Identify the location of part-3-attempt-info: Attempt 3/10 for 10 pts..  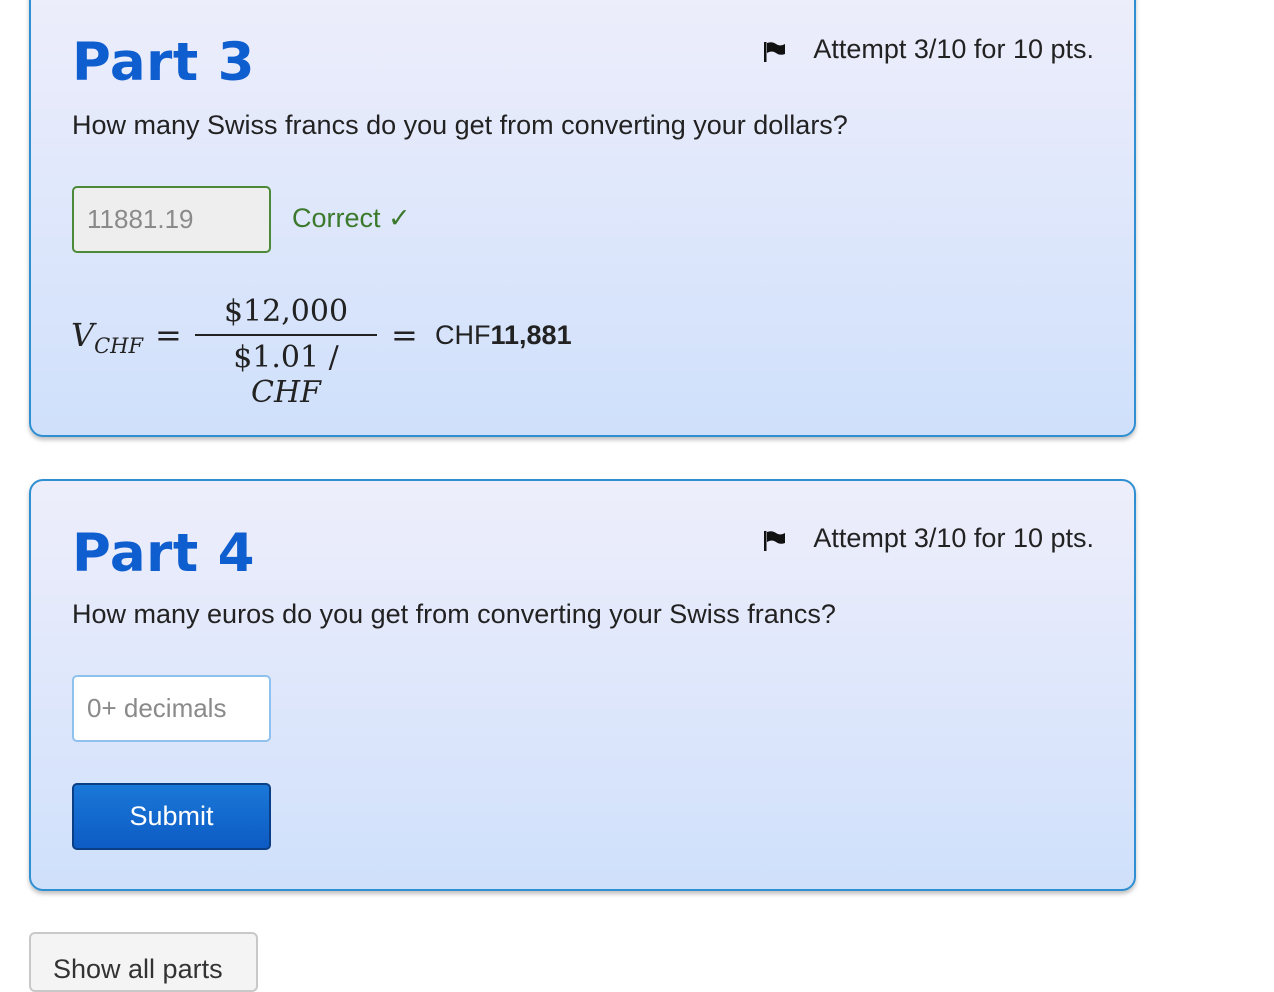
(928, 49).